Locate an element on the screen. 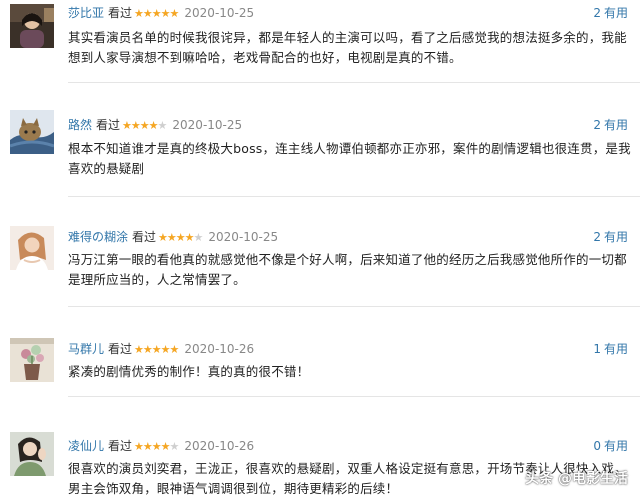  review-meta: 马群儿 看过 ★★★★★ 2020-10-26 is located at coordinates (161, 349).